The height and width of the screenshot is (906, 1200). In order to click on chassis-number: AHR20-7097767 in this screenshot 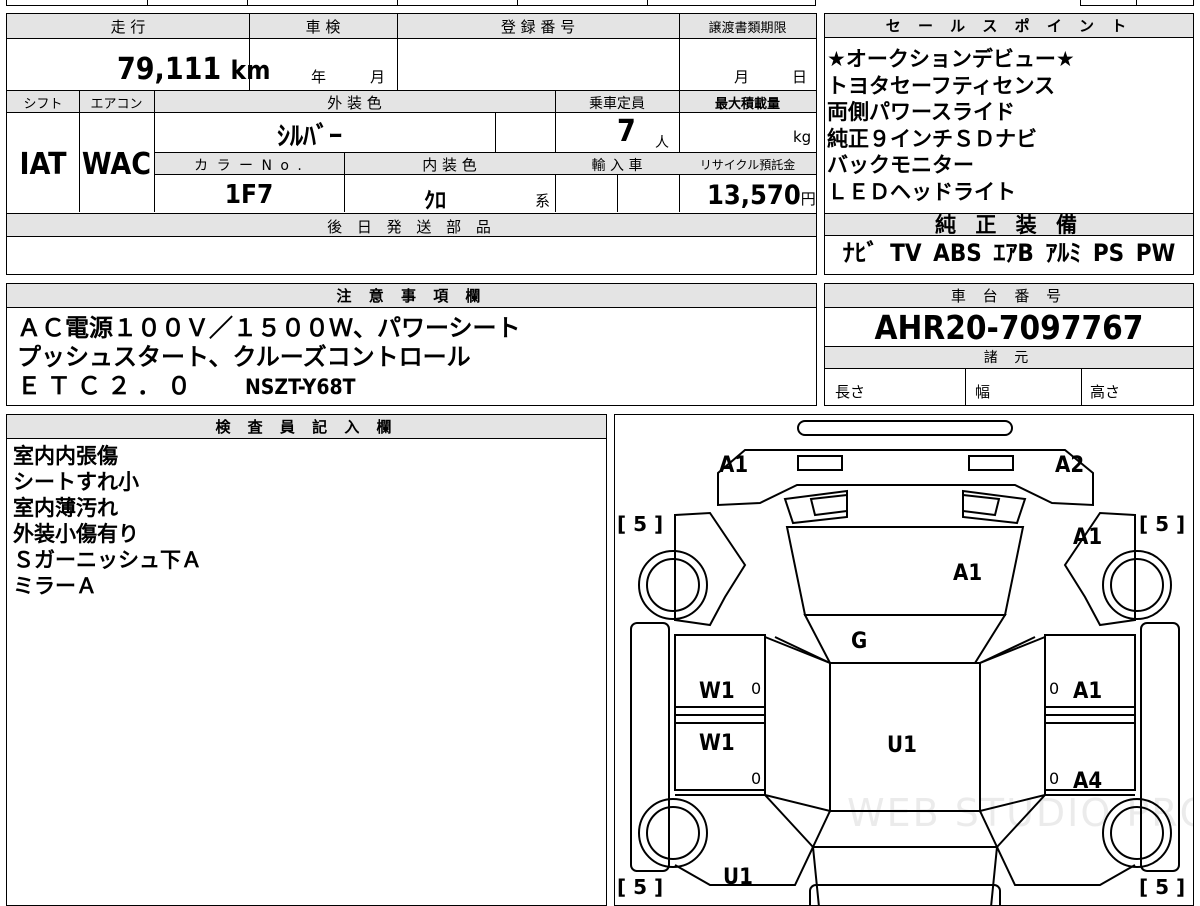, I will do `click(1009, 327)`.